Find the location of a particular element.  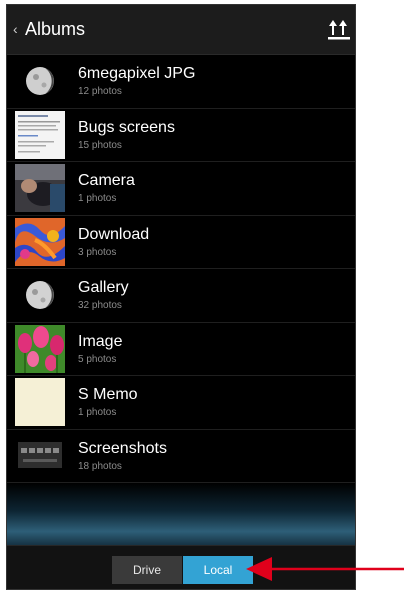

back-chevron-icon: ‹ is located at coordinates (15, 29).